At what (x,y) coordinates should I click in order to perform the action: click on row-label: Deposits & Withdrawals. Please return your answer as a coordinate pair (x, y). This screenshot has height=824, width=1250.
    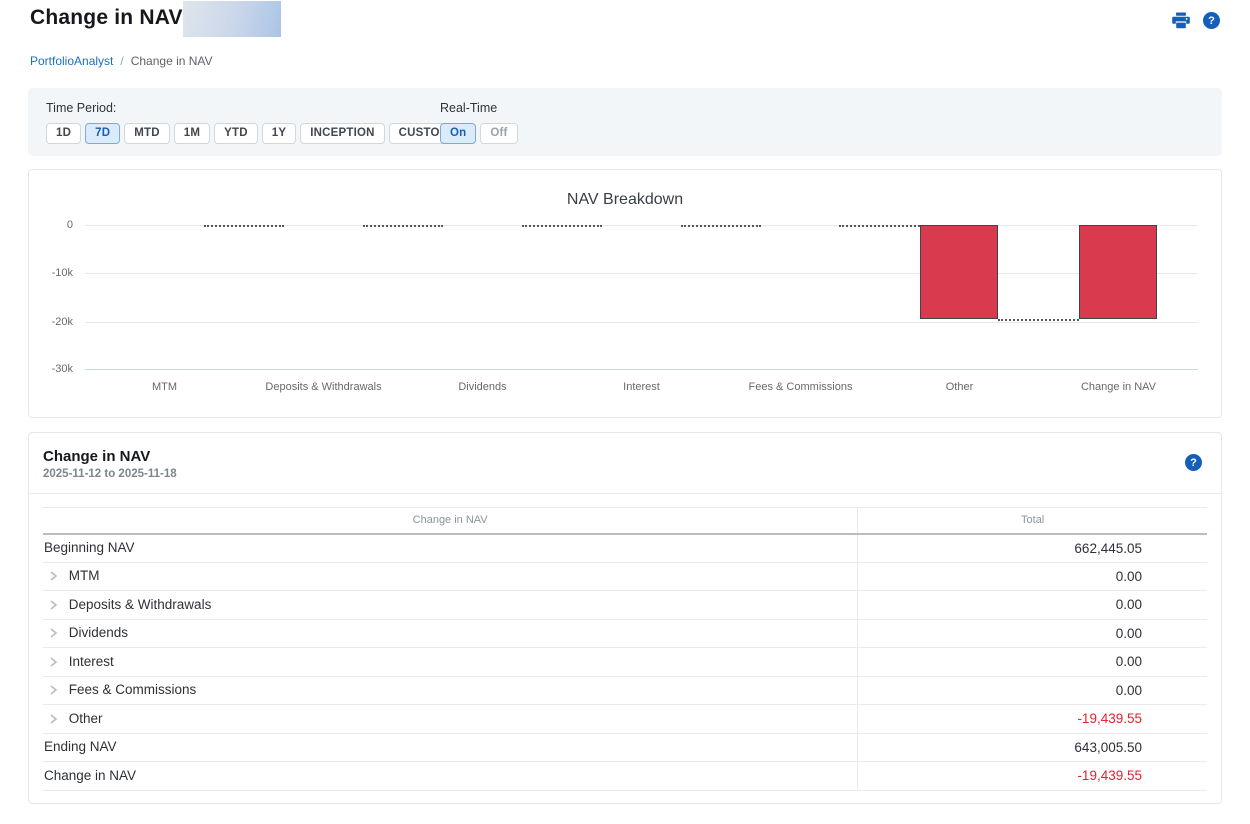
    Looking at the image, I should click on (140, 604).